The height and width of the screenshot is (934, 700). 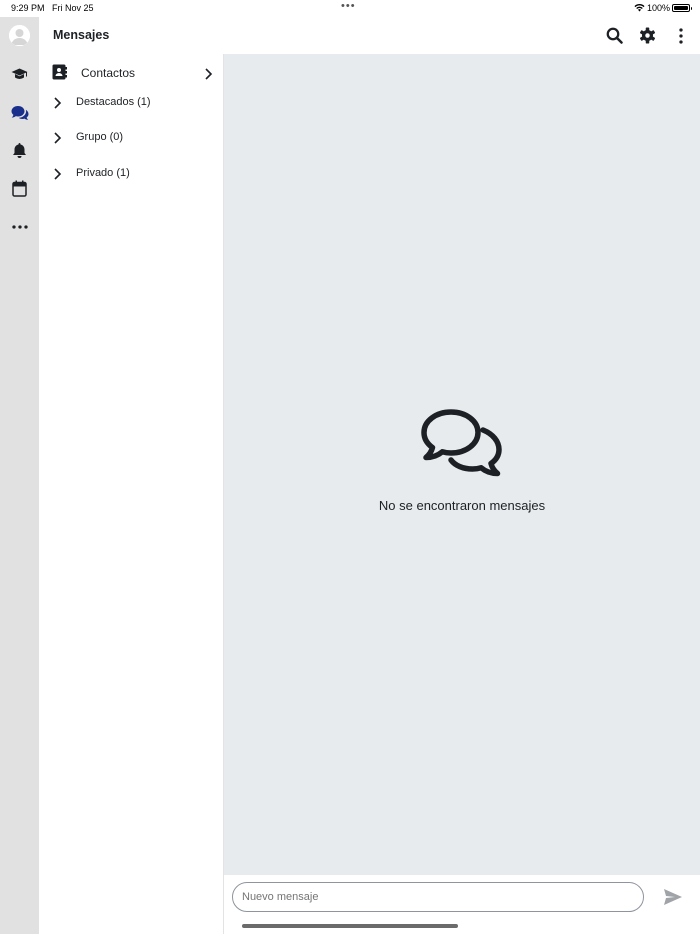 I want to click on gear-icon, so click(x=647, y=35).